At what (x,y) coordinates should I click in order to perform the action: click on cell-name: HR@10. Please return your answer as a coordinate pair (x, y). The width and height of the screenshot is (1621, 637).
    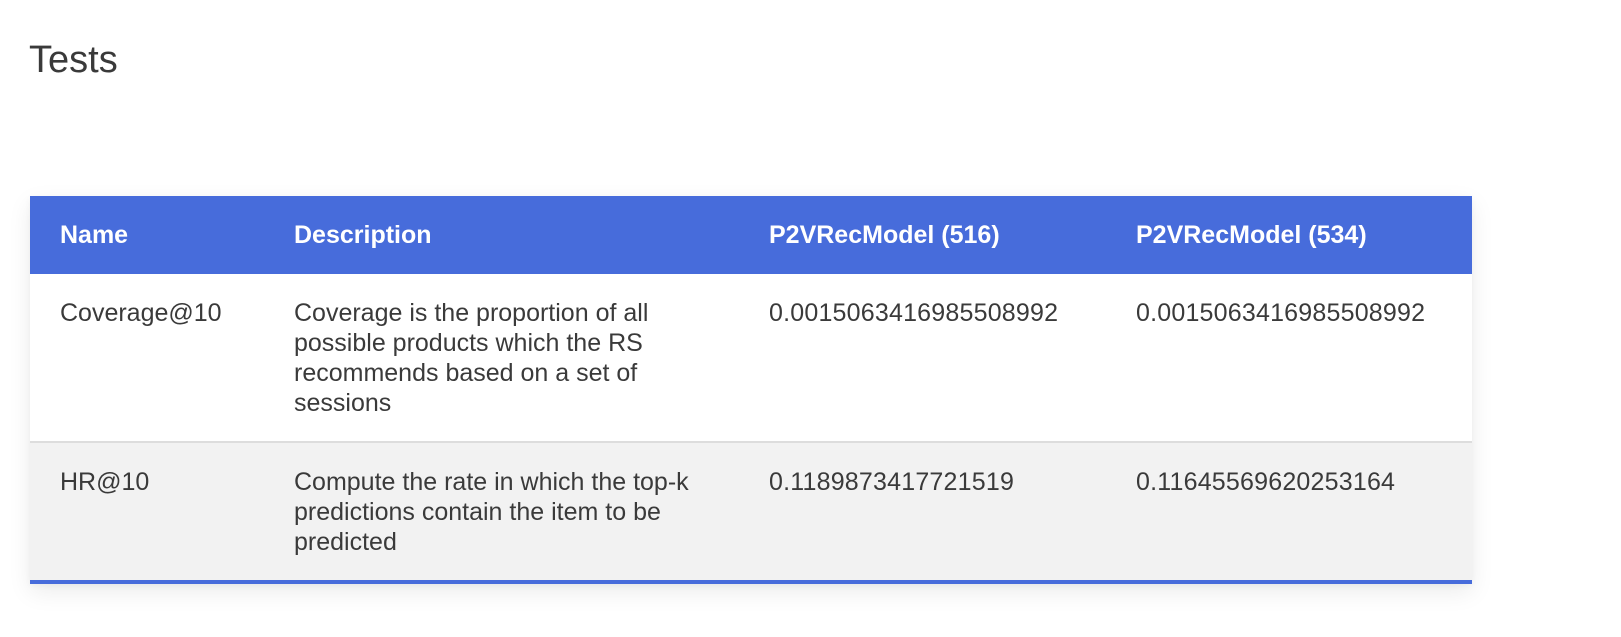
    Looking at the image, I should click on (105, 482).